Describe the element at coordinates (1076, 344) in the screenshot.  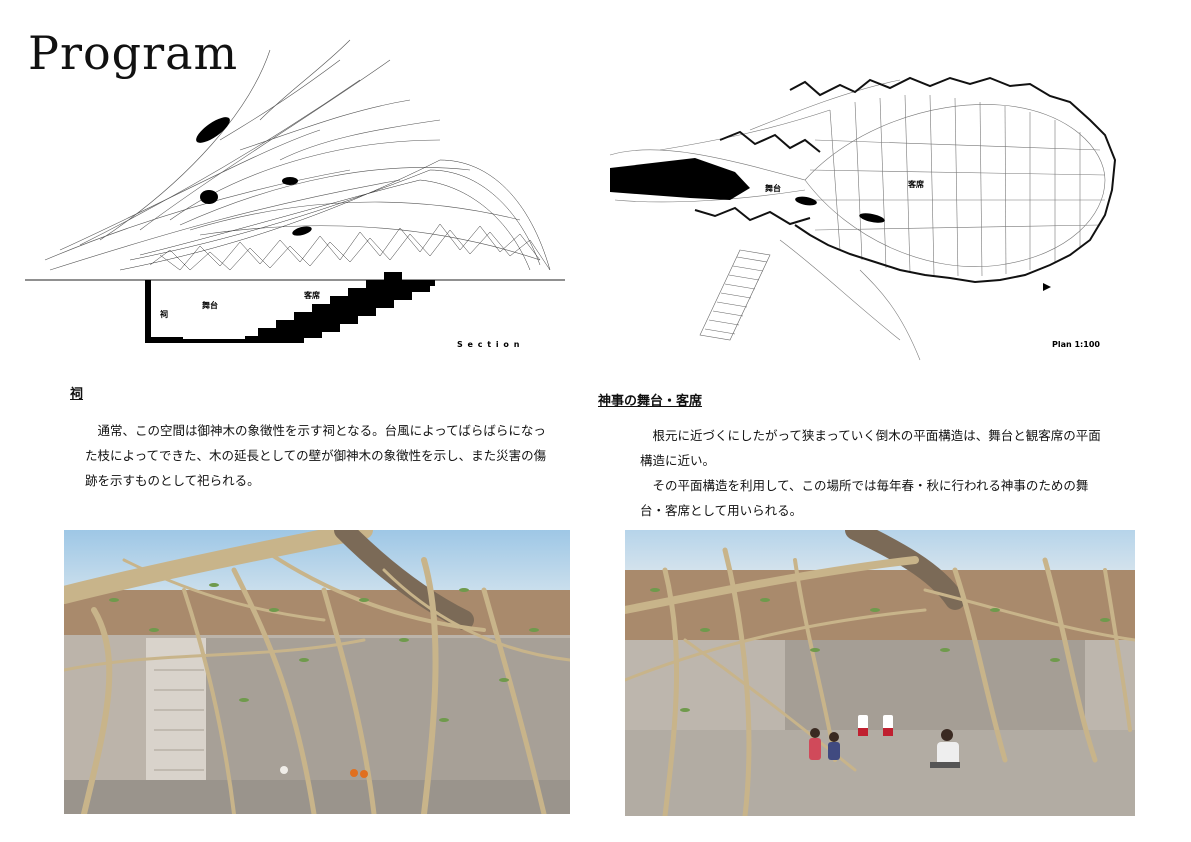
I see `plan-caption: Plan 1:100` at that location.